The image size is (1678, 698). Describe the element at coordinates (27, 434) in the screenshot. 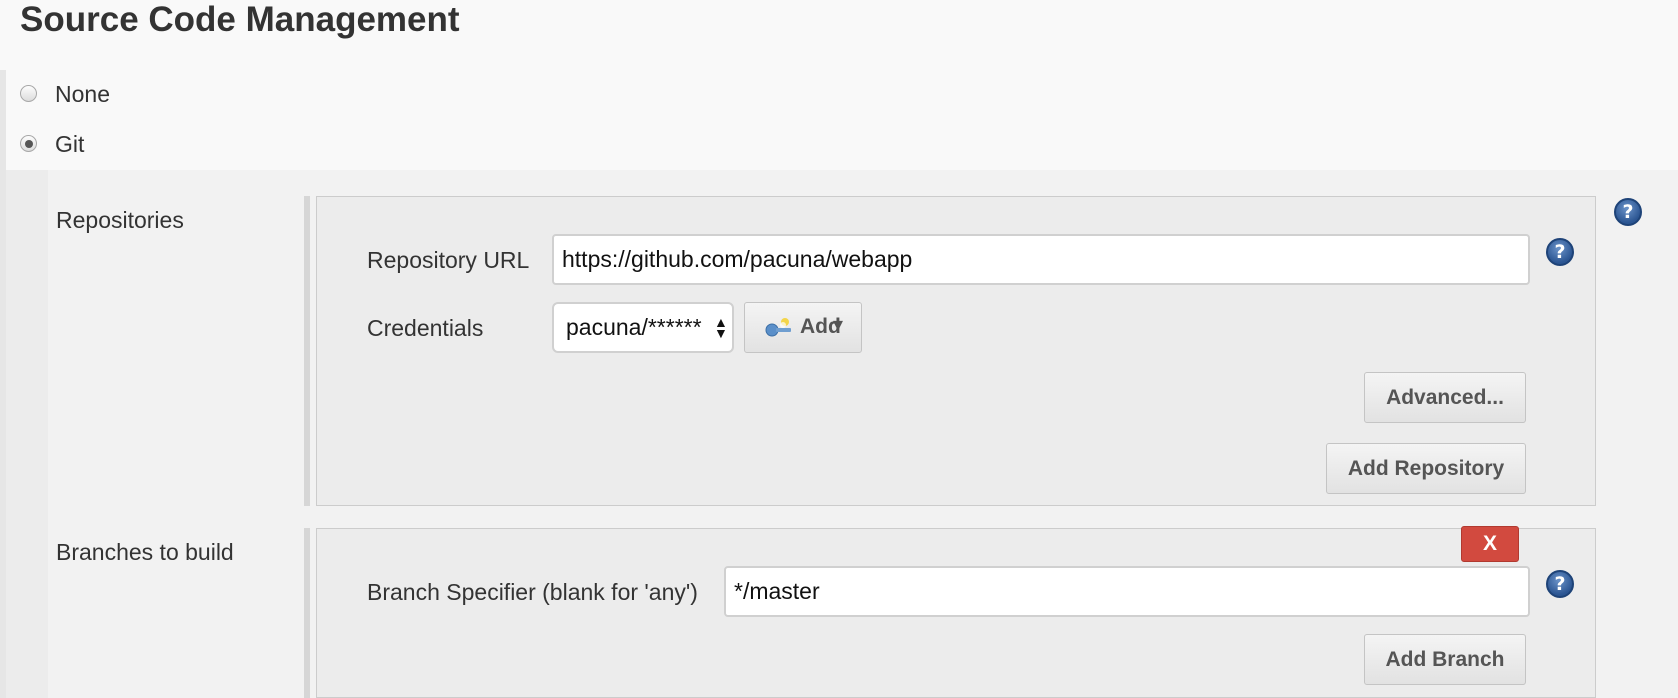

I see `git-config-left-border` at that location.